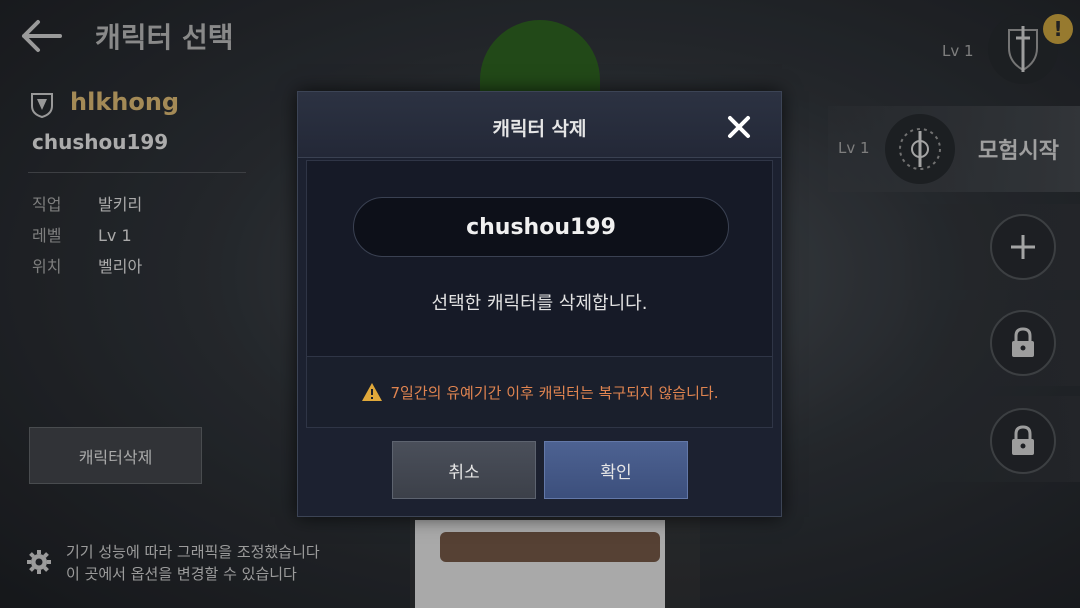 The image size is (1080, 608). What do you see at coordinates (541, 227) in the screenshot?
I see `character-name-display: chushou199` at bounding box center [541, 227].